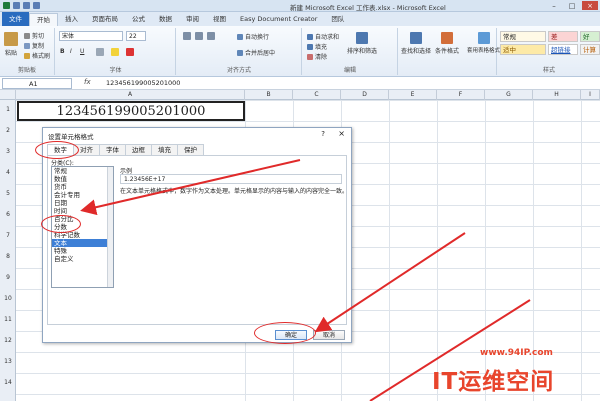  Describe the element at coordinates (82, 251) in the screenshot. I see `category-item: 特殊` at that location.